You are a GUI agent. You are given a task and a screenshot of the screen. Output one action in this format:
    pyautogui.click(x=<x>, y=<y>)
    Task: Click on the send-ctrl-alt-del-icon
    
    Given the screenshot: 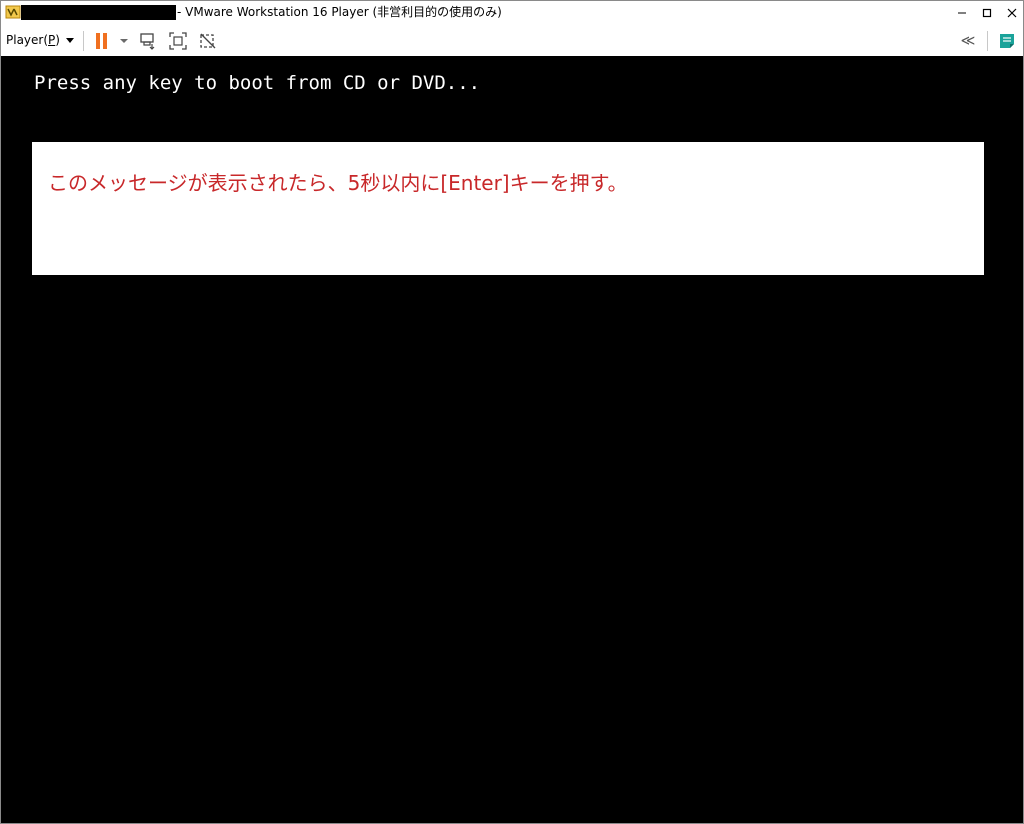 What is the action you would take?
    pyautogui.click(x=147, y=41)
    